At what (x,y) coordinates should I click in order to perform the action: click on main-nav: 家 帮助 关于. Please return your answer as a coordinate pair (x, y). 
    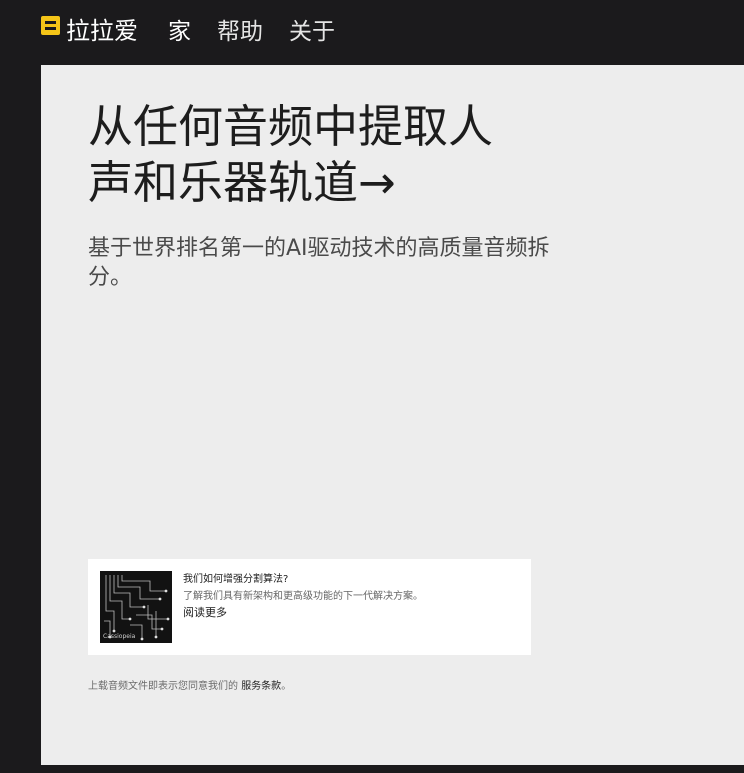
    Looking at the image, I should click on (251, 29).